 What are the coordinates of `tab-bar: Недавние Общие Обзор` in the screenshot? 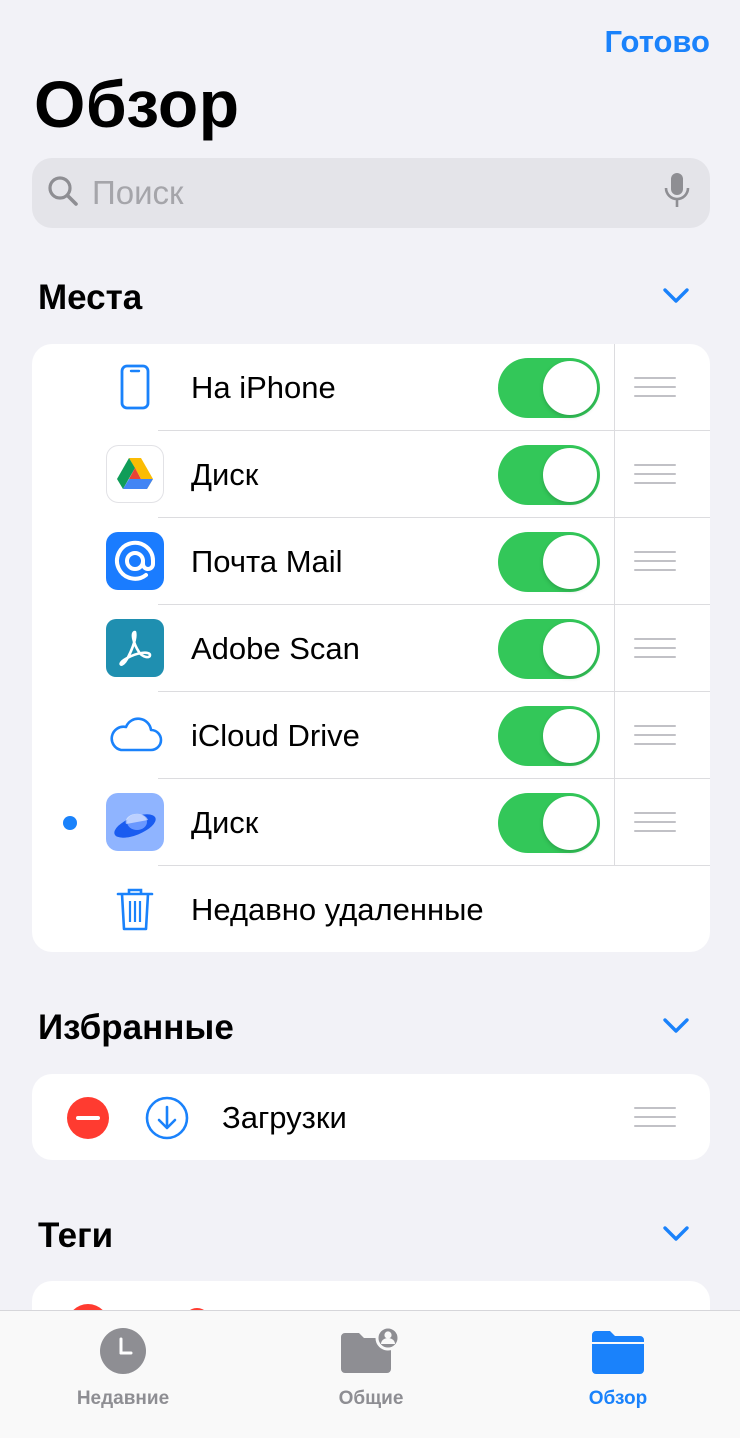 It's located at (370, 1374).